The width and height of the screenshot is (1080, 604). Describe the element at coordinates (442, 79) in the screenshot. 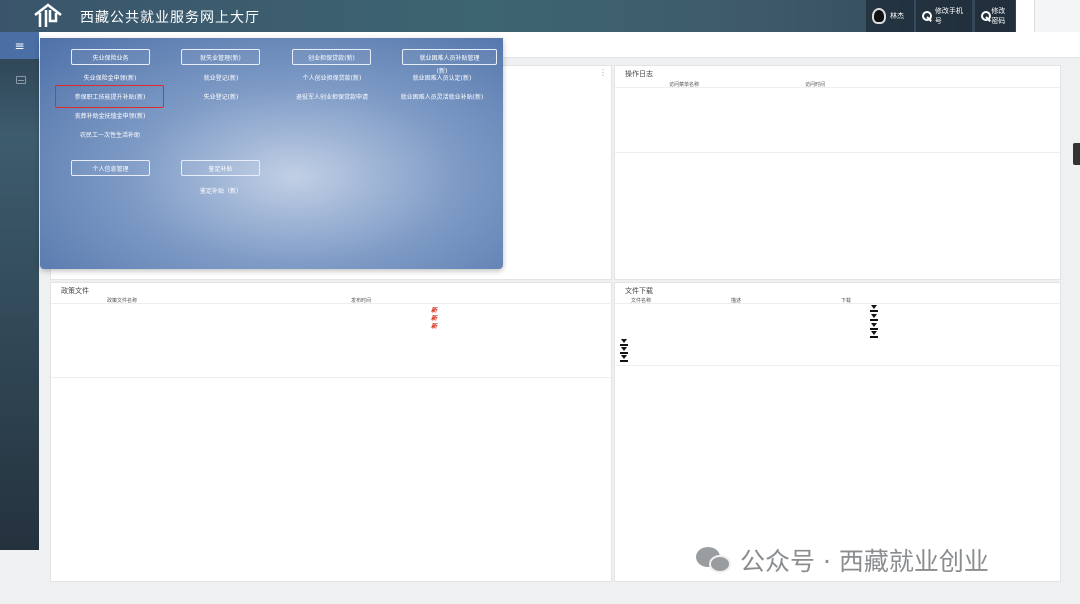

I see `menu-link: 就业困难人员认定(新)` at that location.